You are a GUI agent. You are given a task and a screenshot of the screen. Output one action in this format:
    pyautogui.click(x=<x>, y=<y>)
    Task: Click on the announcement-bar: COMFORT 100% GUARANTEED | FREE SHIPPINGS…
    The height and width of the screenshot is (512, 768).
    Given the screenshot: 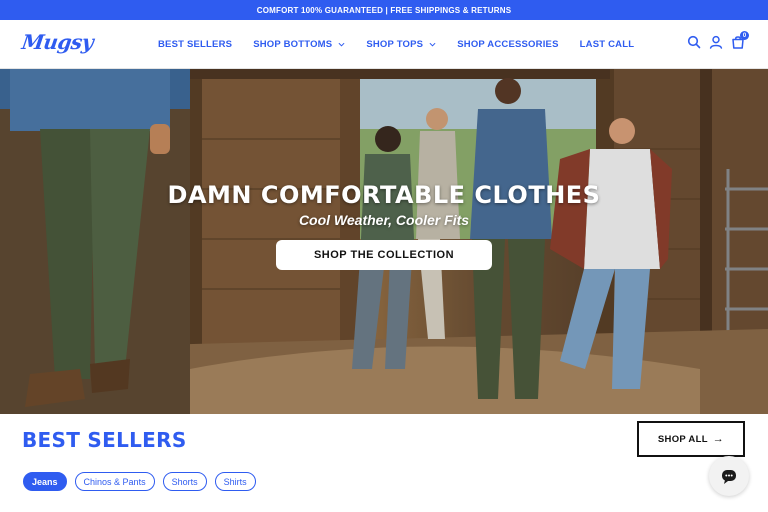 What is the action you would take?
    pyautogui.click(x=384, y=10)
    